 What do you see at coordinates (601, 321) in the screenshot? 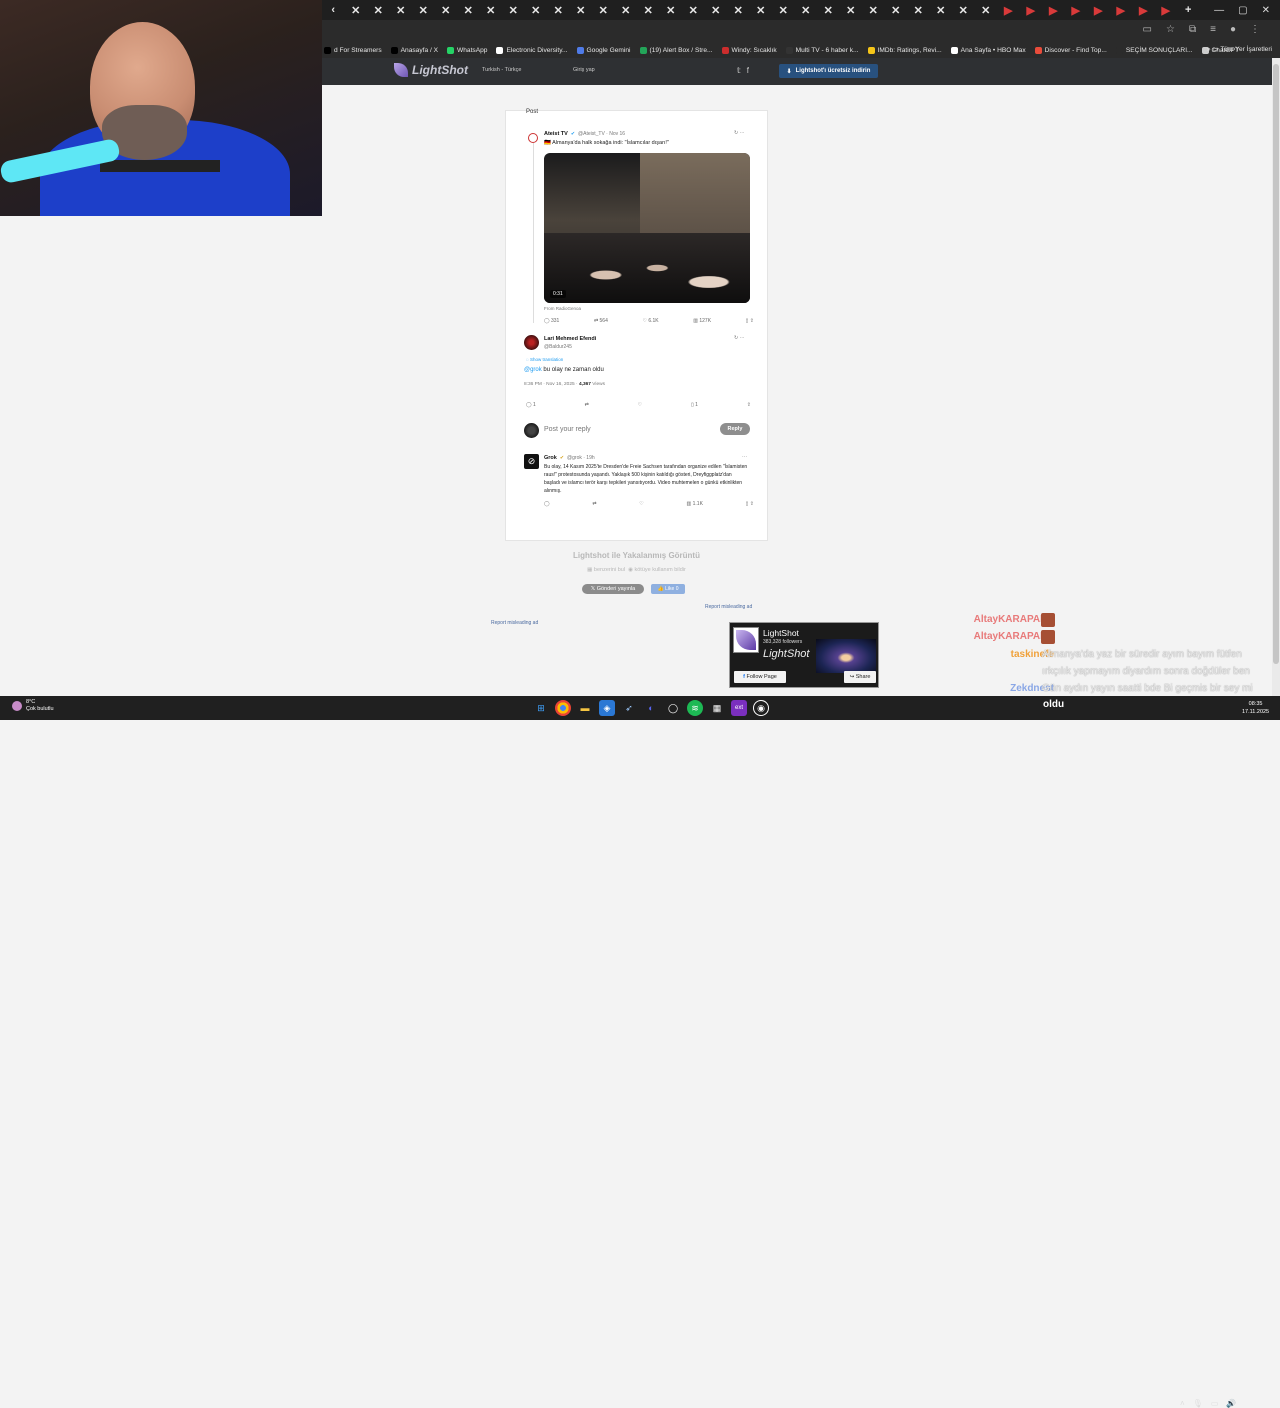
I see `repost-icon: ⇄ 564` at bounding box center [601, 321].